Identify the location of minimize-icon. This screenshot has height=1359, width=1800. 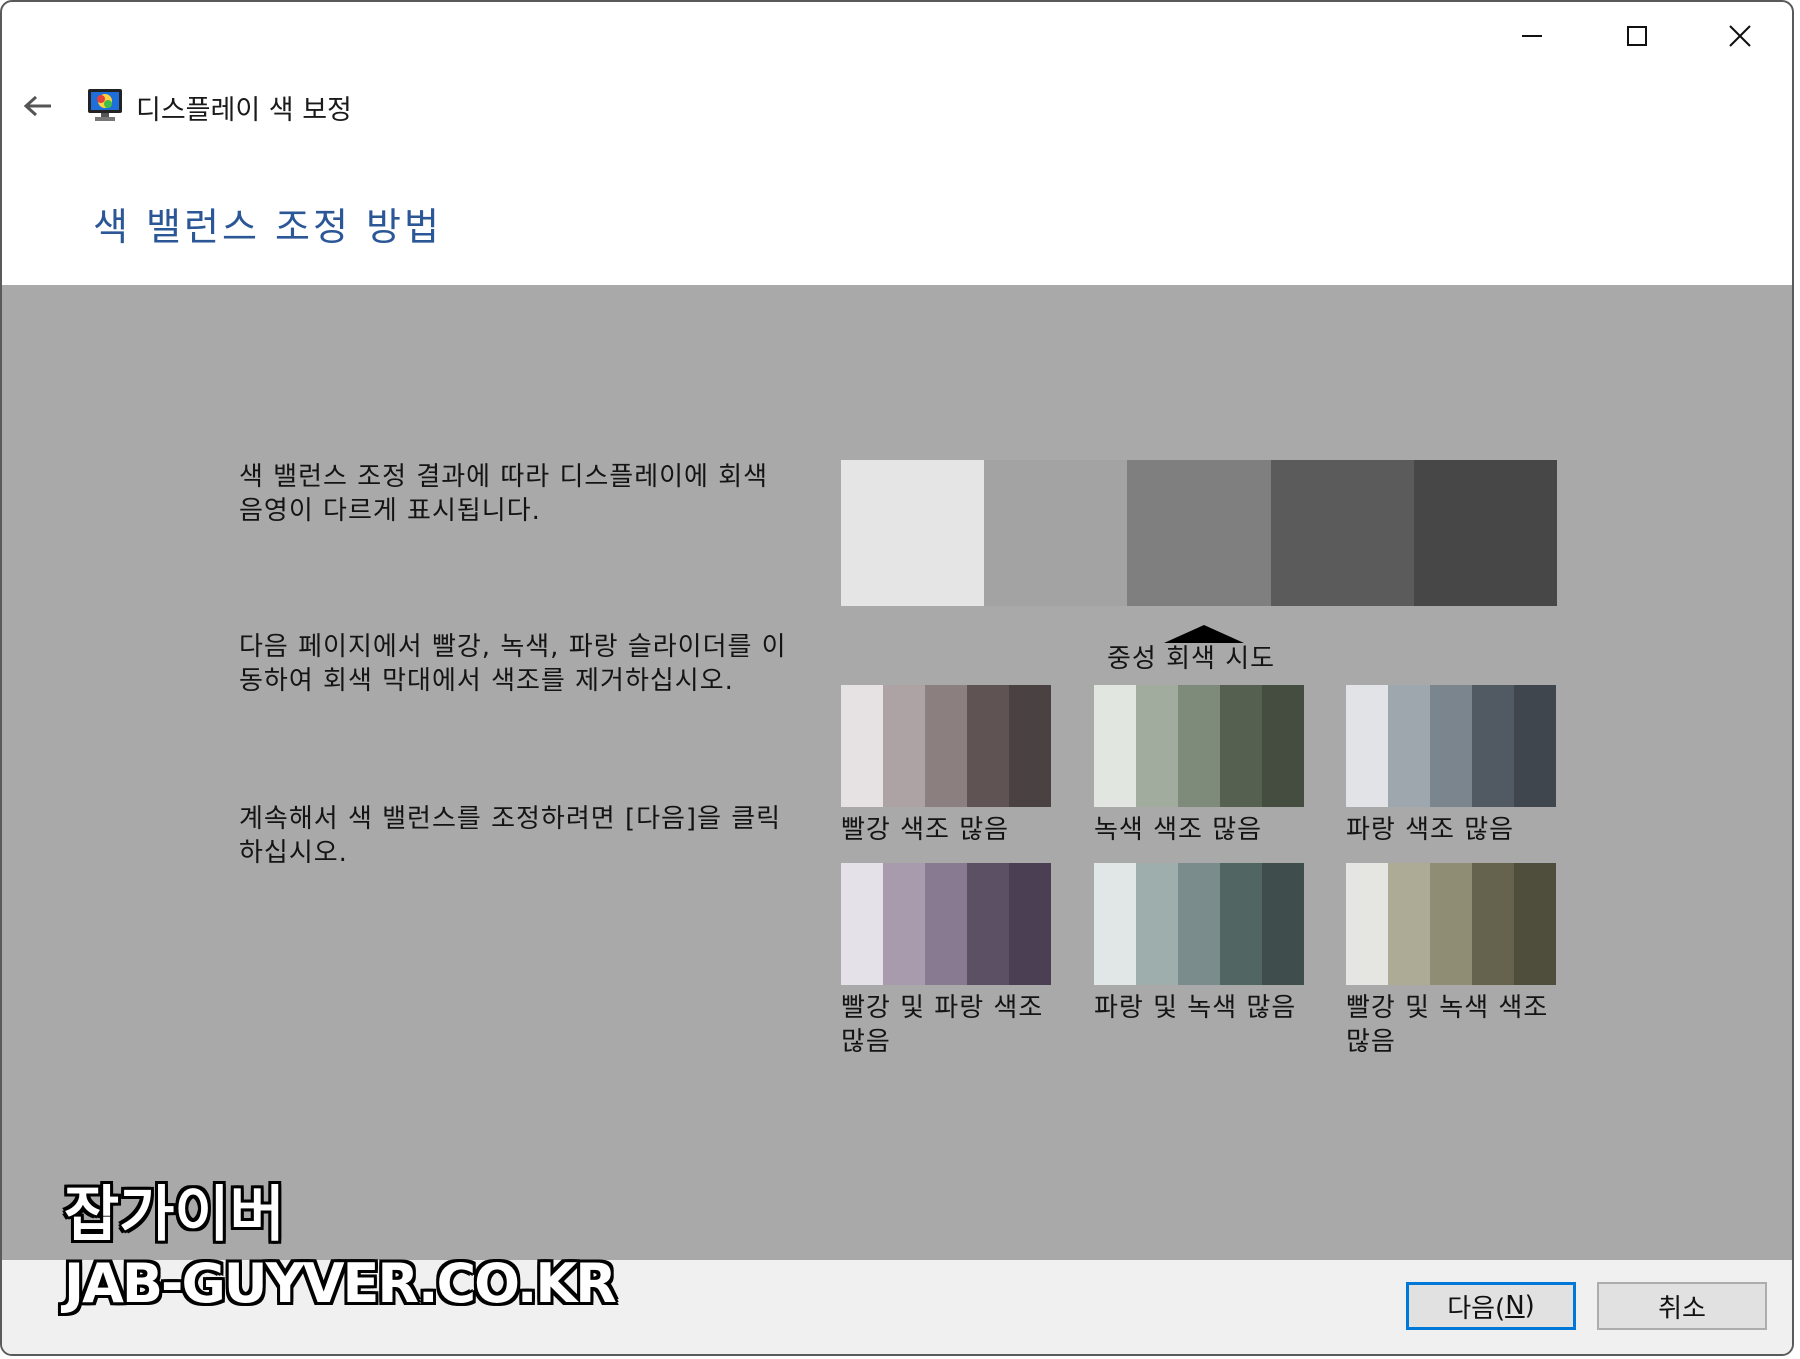
(1532, 36).